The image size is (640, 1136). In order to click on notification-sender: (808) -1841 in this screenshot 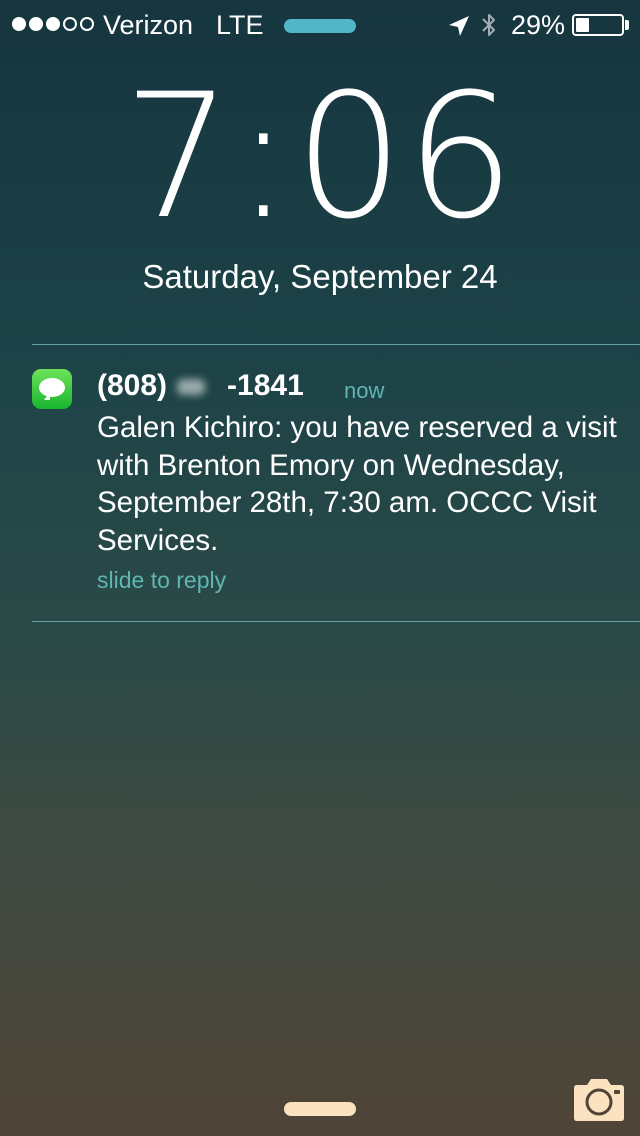, I will do `click(200, 386)`.